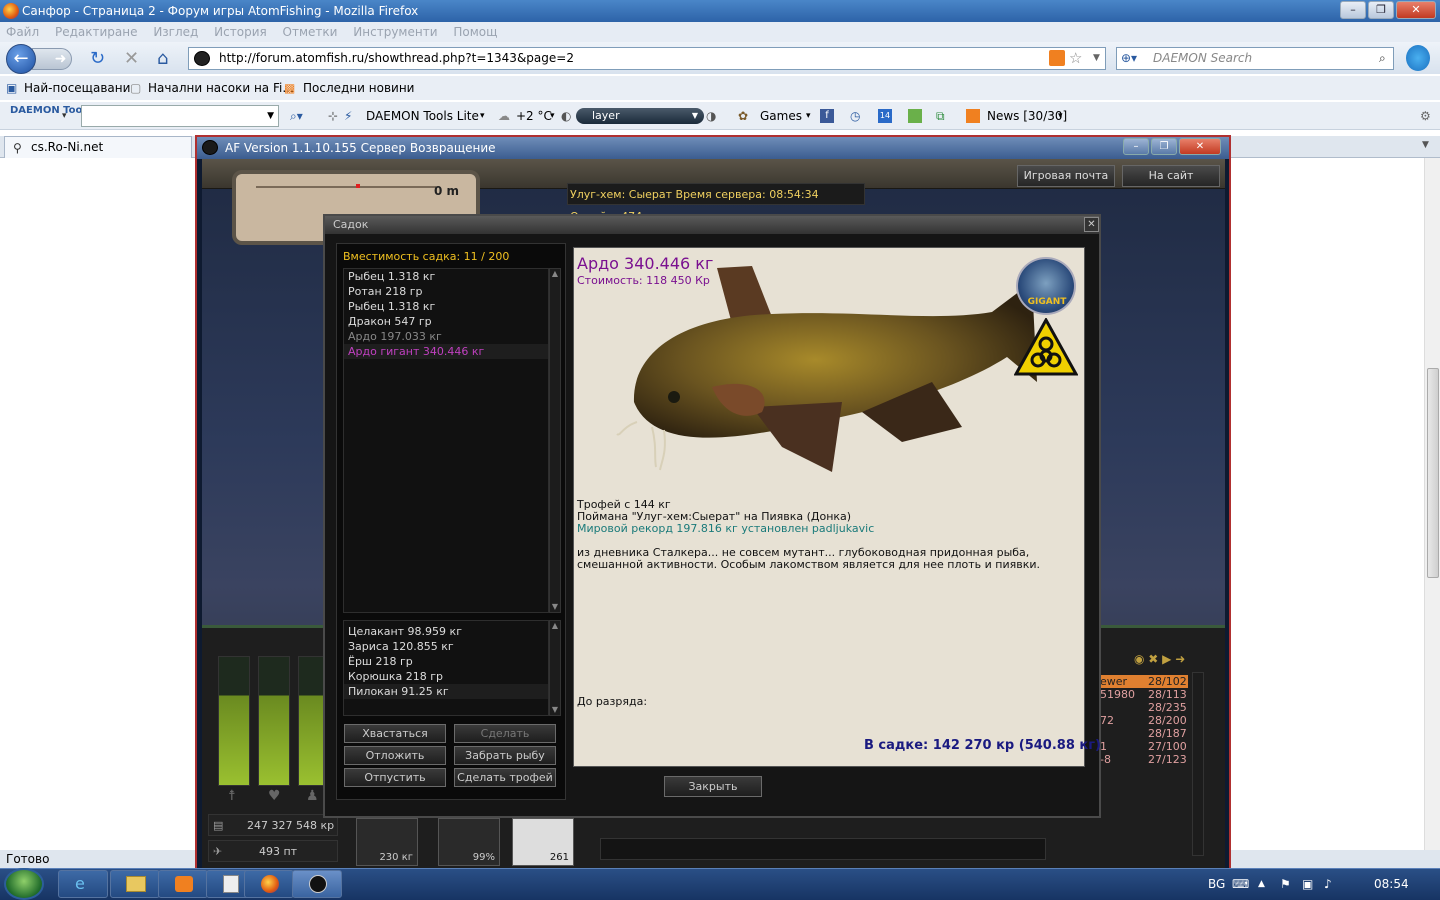 This screenshot has height=900, width=1440. What do you see at coordinates (1143, 746) in the screenshot?
I see `player-row: 1 27/100` at bounding box center [1143, 746].